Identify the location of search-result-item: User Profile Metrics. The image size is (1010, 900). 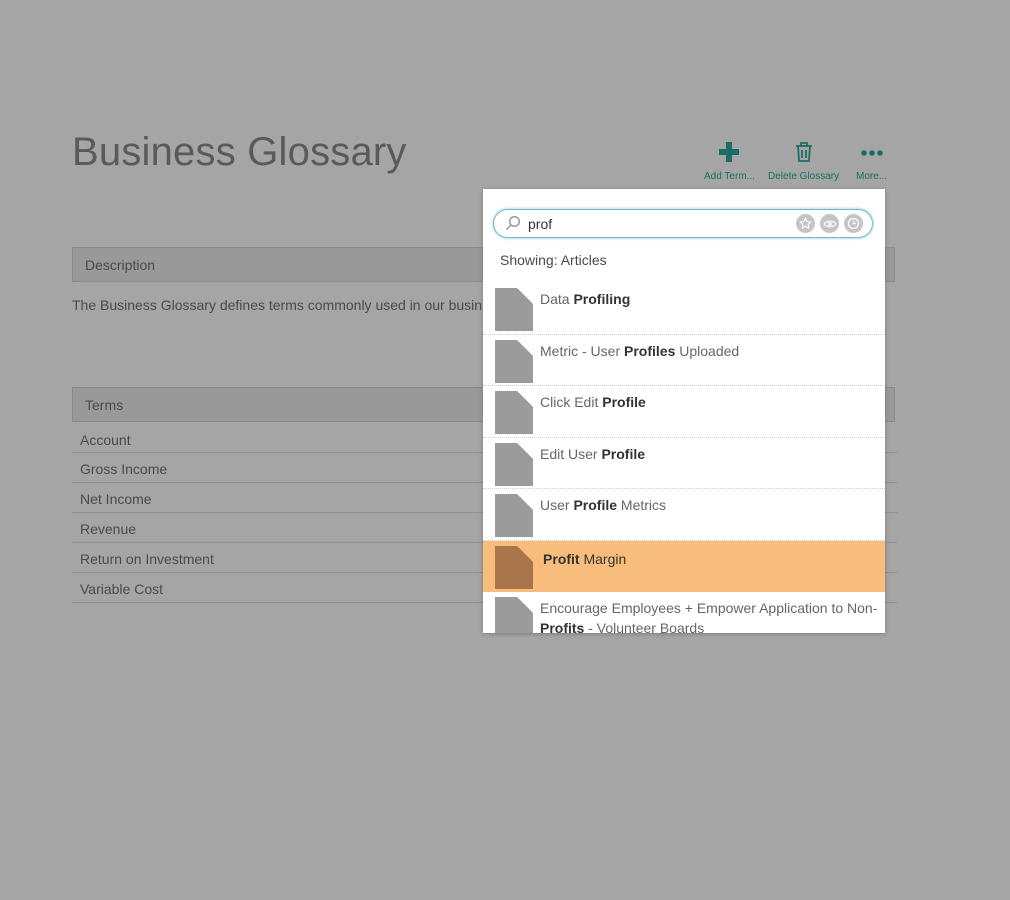
(684, 515).